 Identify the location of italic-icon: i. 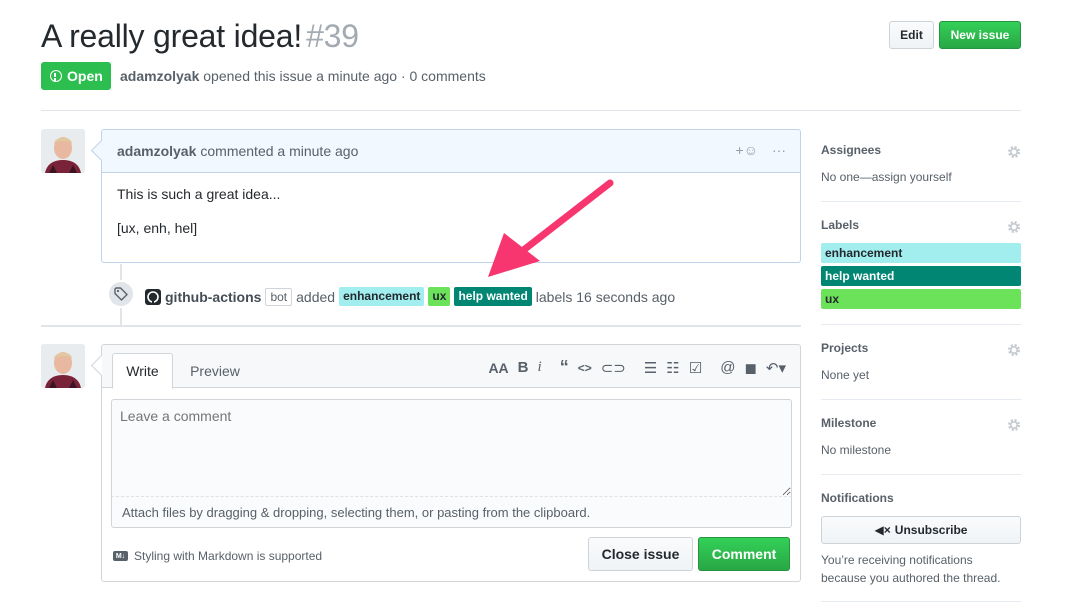
(540, 367).